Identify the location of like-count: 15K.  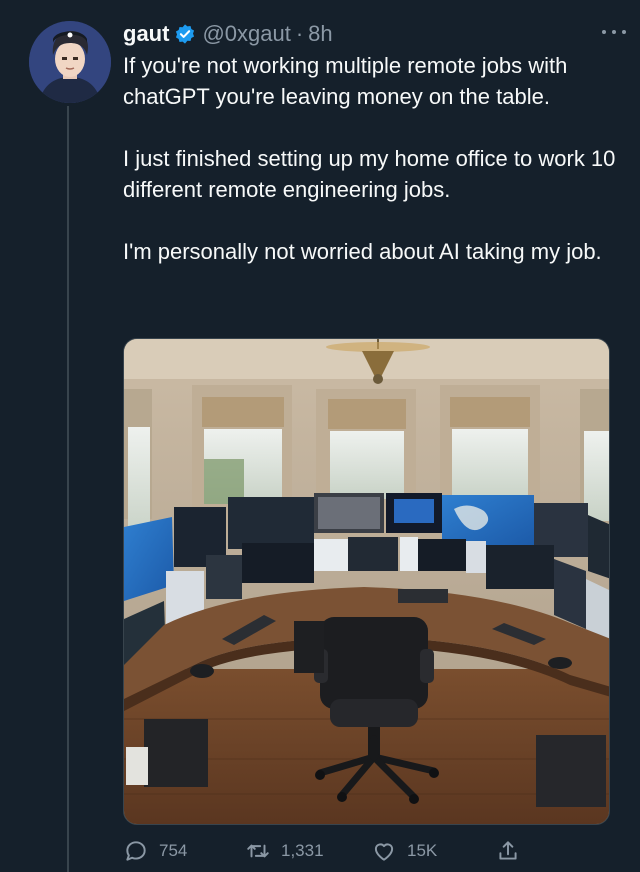
(422, 850).